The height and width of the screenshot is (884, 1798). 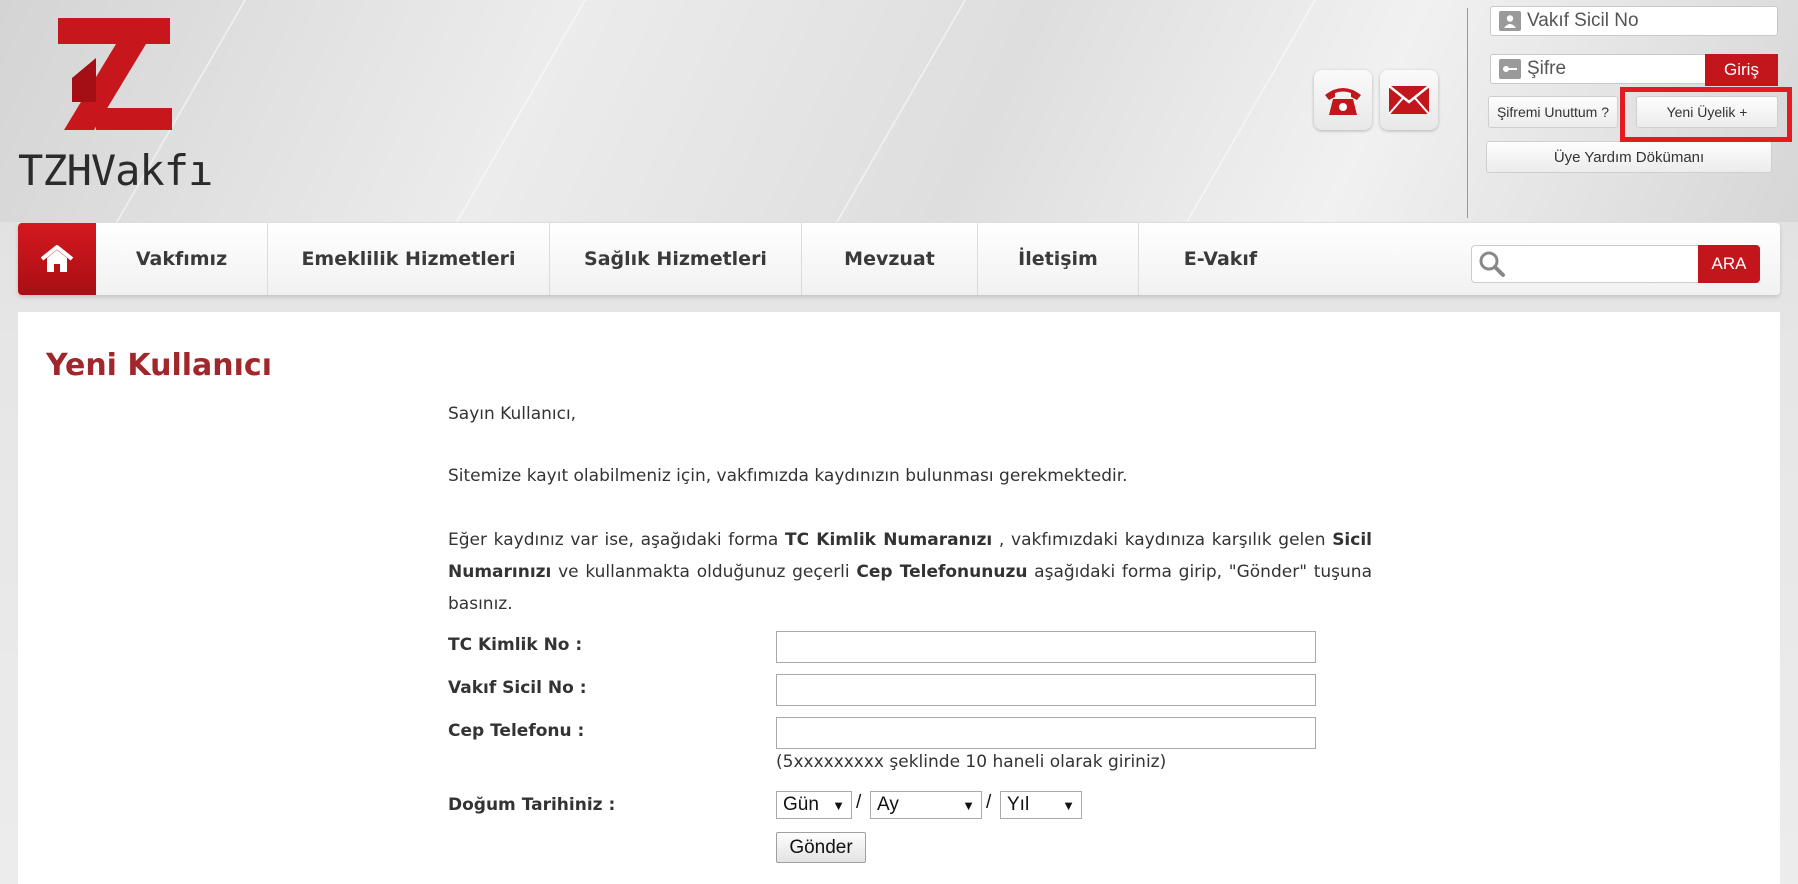 What do you see at coordinates (1706, 114) in the screenshot?
I see `highlight-annotation` at bounding box center [1706, 114].